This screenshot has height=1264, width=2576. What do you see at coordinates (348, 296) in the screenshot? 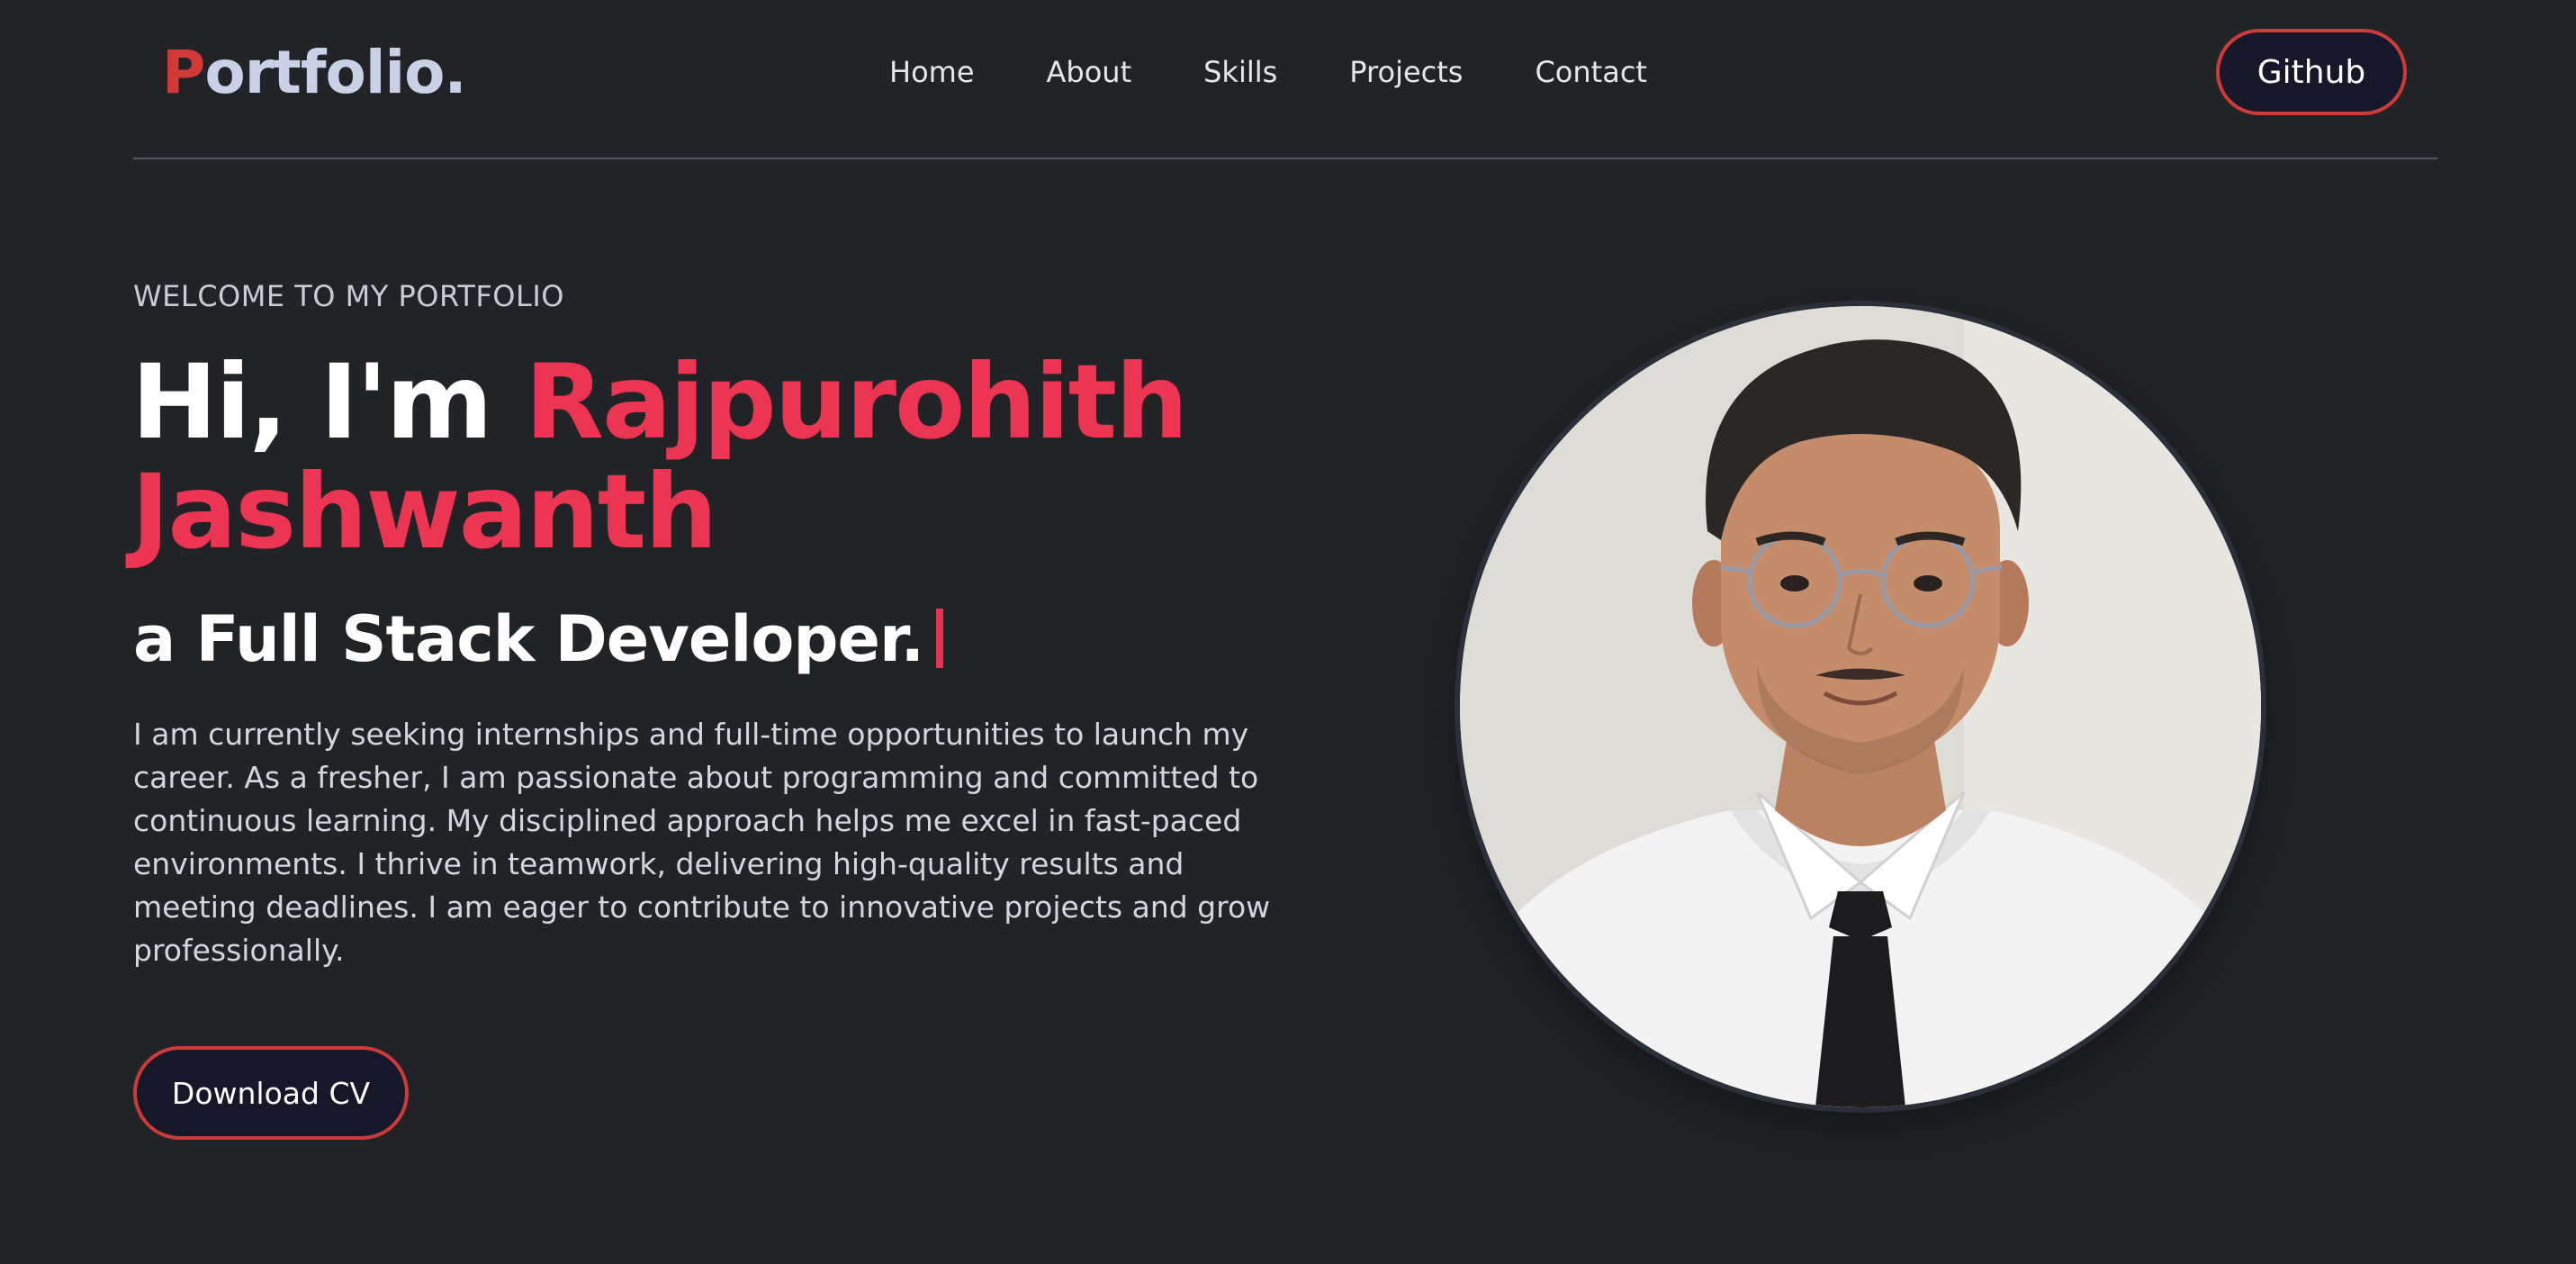
I see `welcome-text: WELCOME TO MY PORTFOLIO` at bounding box center [348, 296].